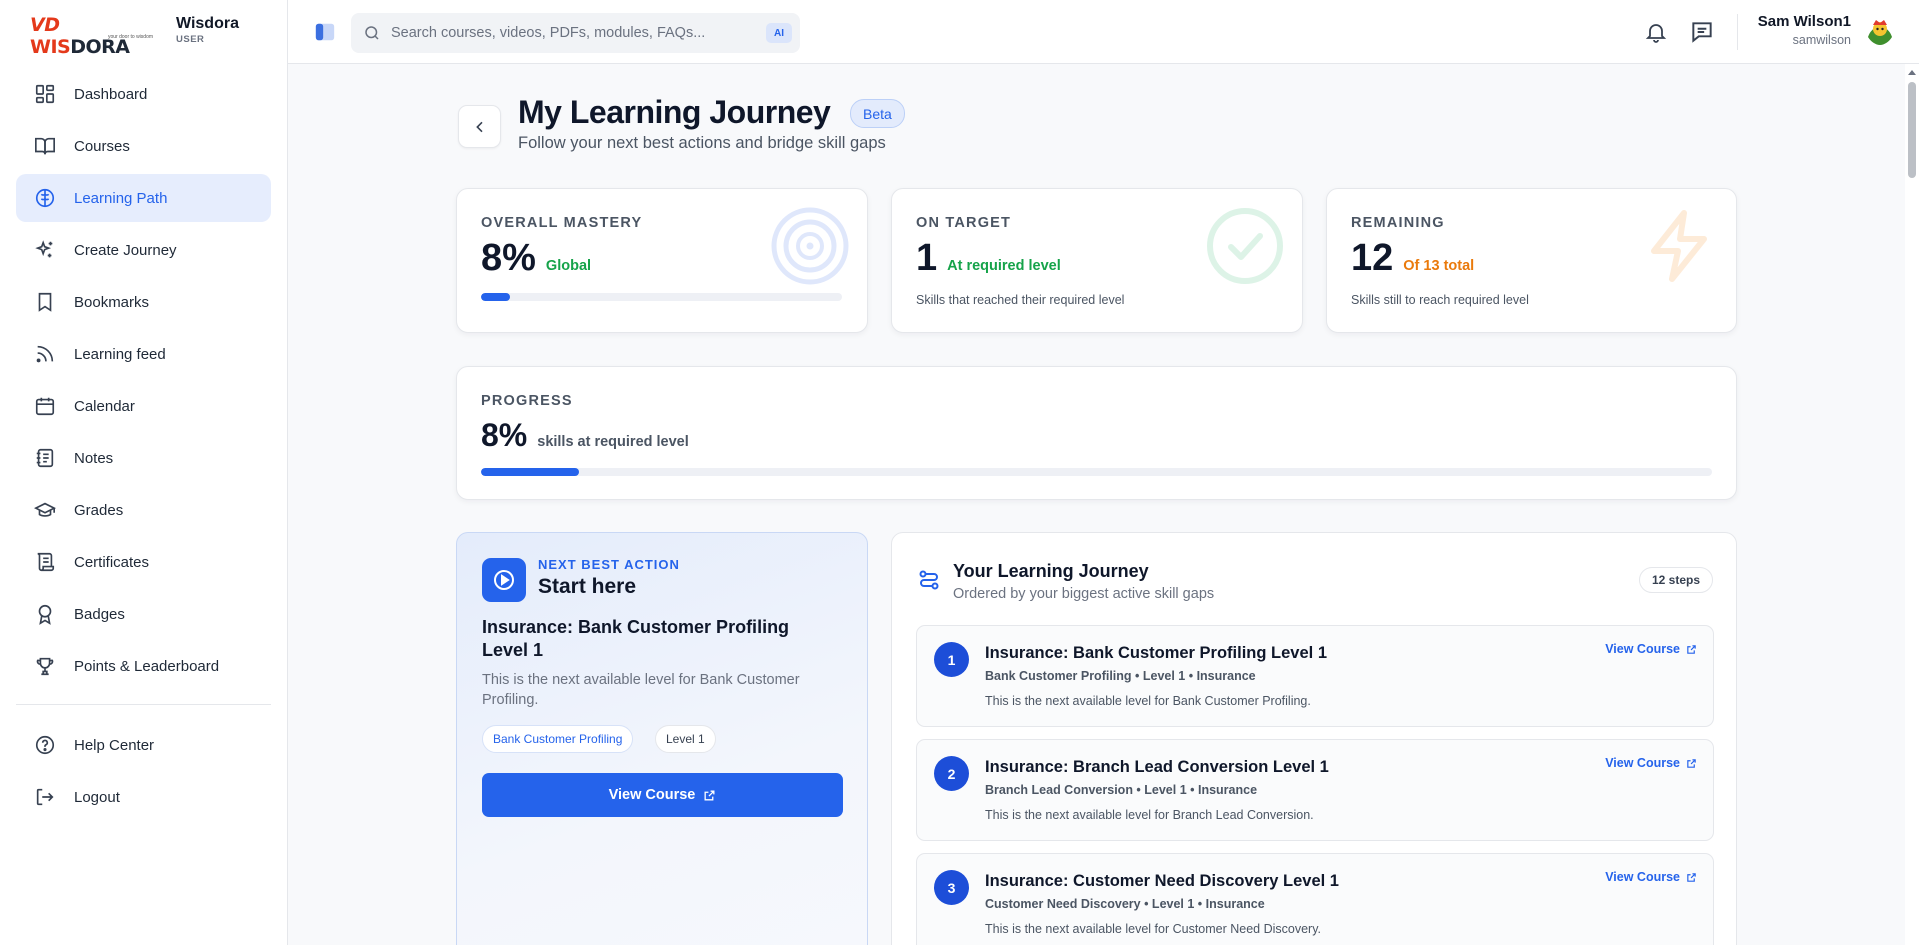 The height and width of the screenshot is (945, 1919). What do you see at coordinates (661, 297) in the screenshot?
I see `mastery-progress-bar` at bounding box center [661, 297].